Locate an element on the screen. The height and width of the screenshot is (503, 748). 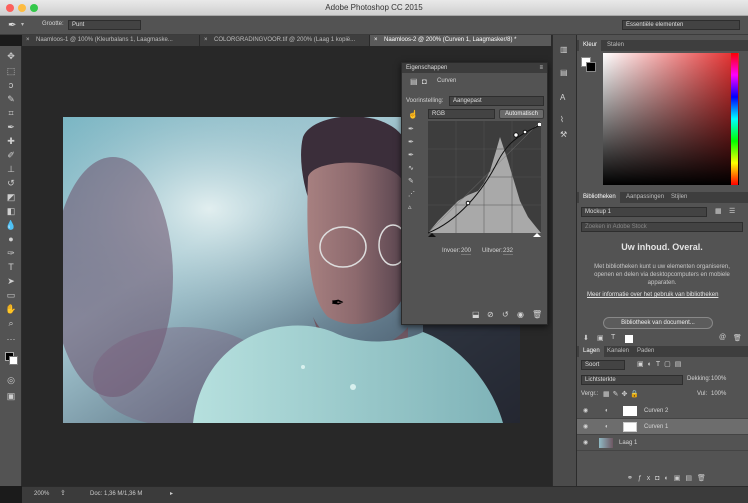
clip-to-layer-icon: ⬓ is located at coordinates (476, 314).